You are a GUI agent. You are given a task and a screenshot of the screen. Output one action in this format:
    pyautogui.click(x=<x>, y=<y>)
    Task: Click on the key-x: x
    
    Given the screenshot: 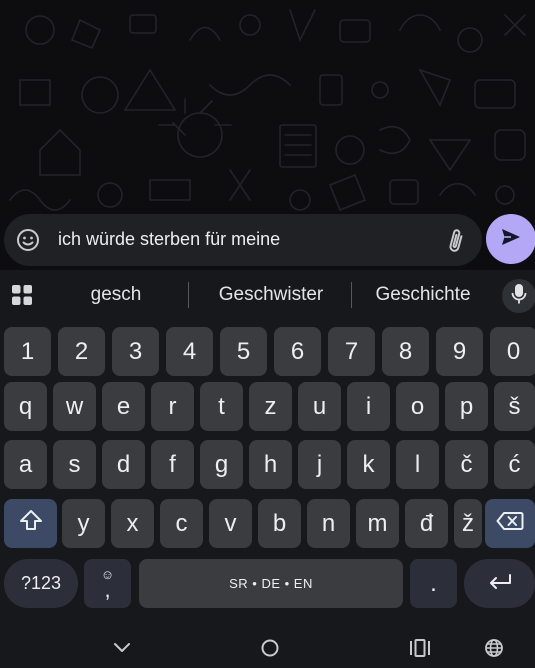 What is the action you would take?
    pyautogui.click(x=132, y=523)
    